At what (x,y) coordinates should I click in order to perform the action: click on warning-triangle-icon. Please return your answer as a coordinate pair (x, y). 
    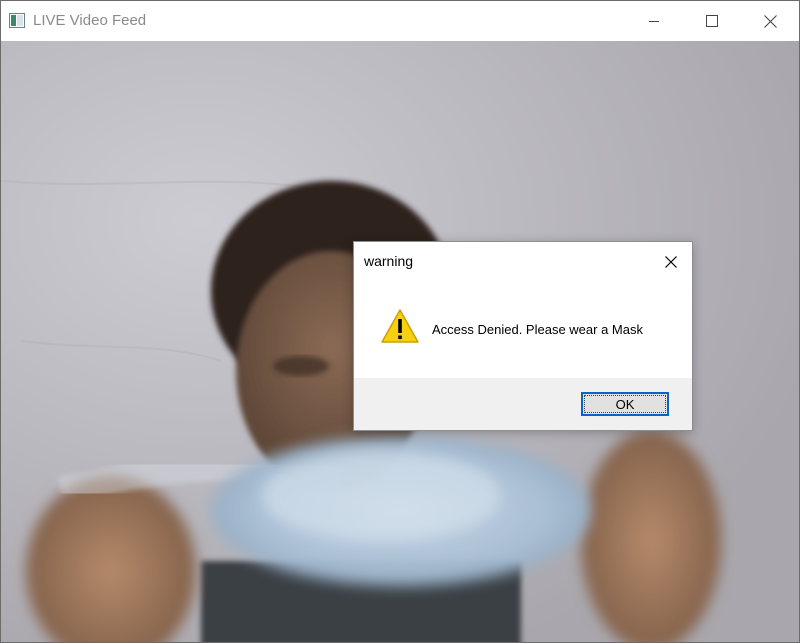
    Looking at the image, I should click on (400, 326).